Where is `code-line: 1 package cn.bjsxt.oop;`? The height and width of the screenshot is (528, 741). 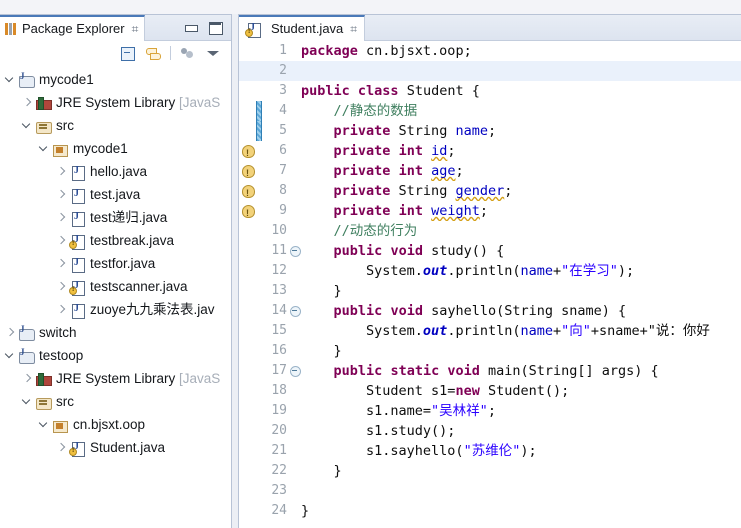
code-line: 1 package cn.bjsxt.oop; is located at coordinates (490, 51).